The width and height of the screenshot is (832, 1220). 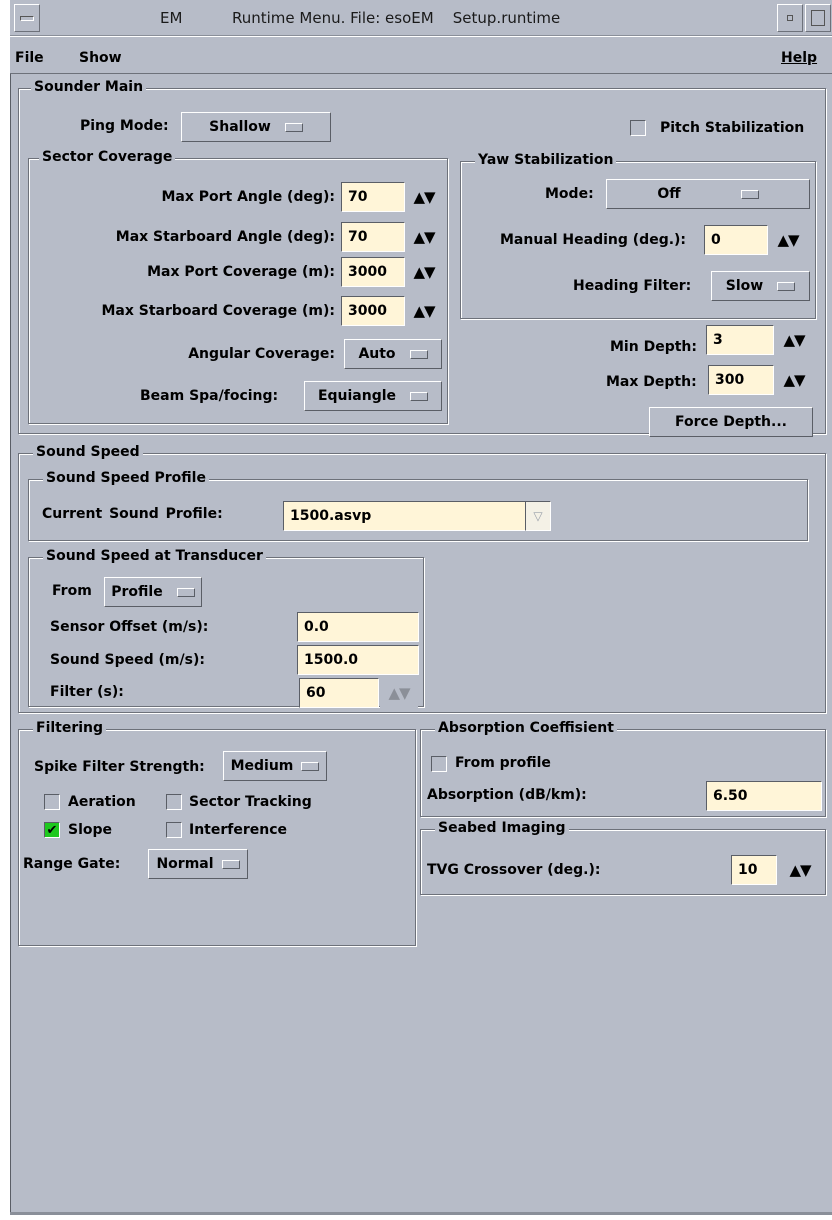 I want to click on sound-speed-profile-title: Sound Speed Profile, so click(x=126, y=478).